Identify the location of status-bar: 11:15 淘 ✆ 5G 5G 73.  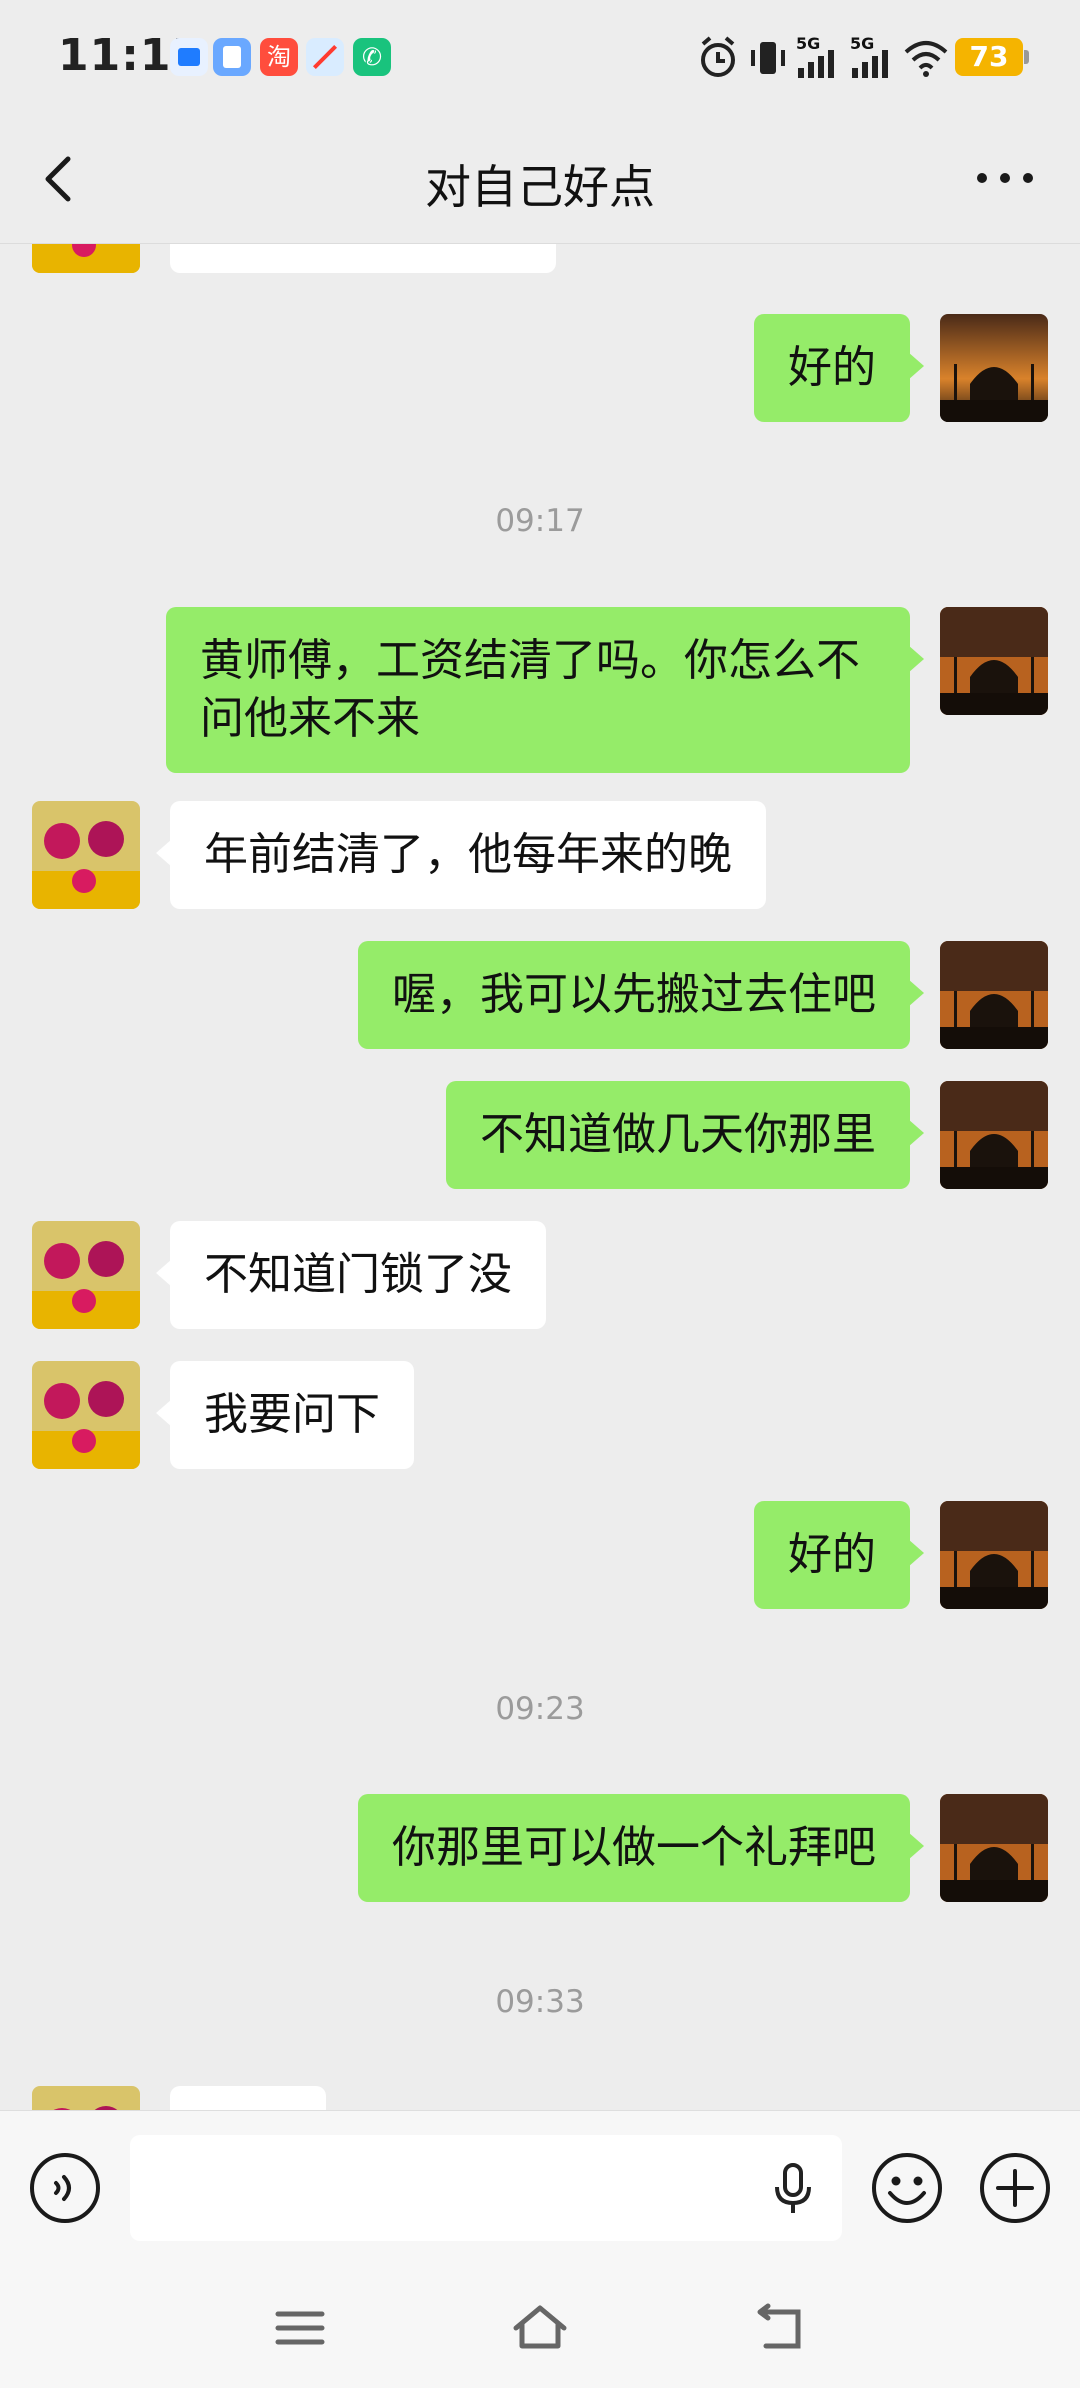
(540, 57).